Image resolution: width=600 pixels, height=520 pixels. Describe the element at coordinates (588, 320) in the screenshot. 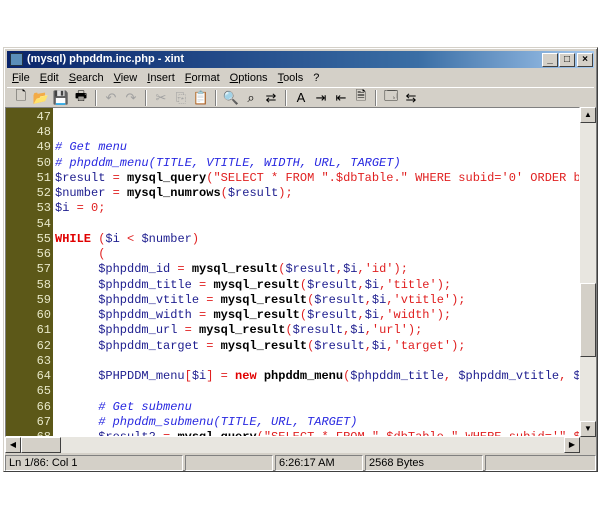

I see `vertical-scroll-thumb` at that location.